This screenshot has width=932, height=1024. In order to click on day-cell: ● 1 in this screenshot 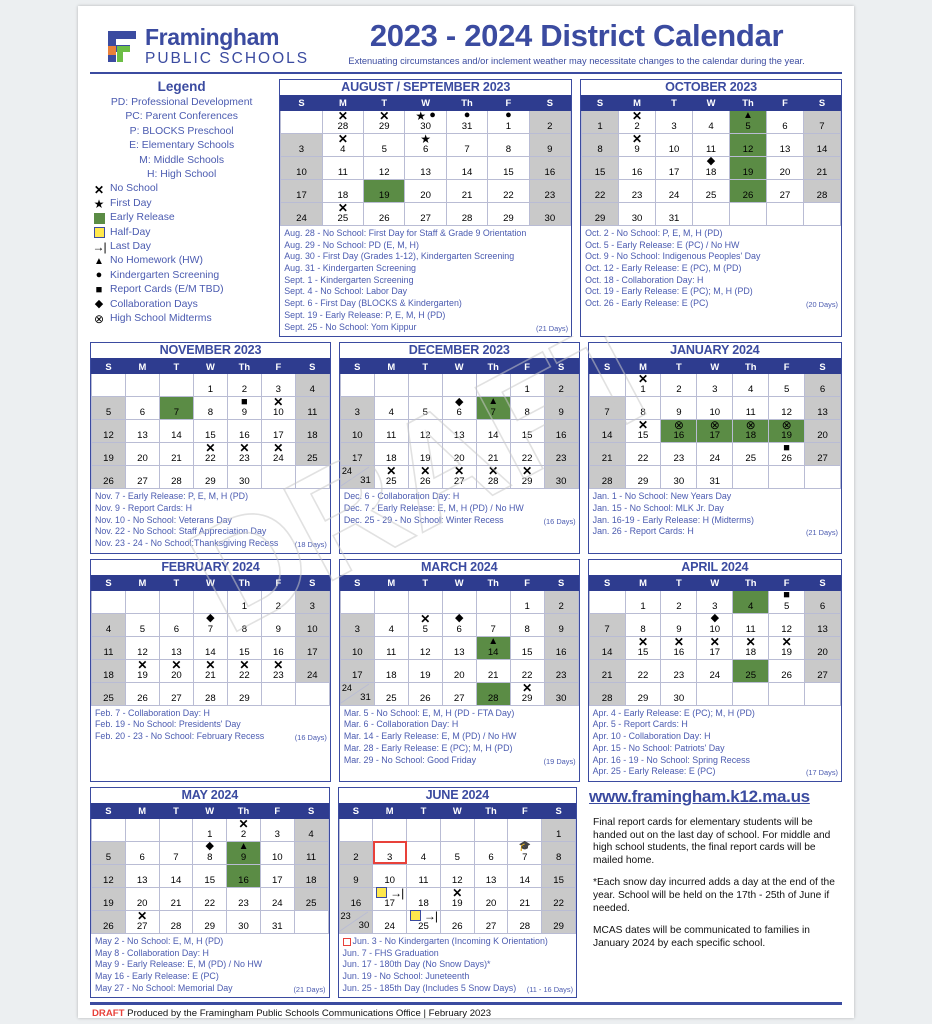, I will do `click(508, 121)`.